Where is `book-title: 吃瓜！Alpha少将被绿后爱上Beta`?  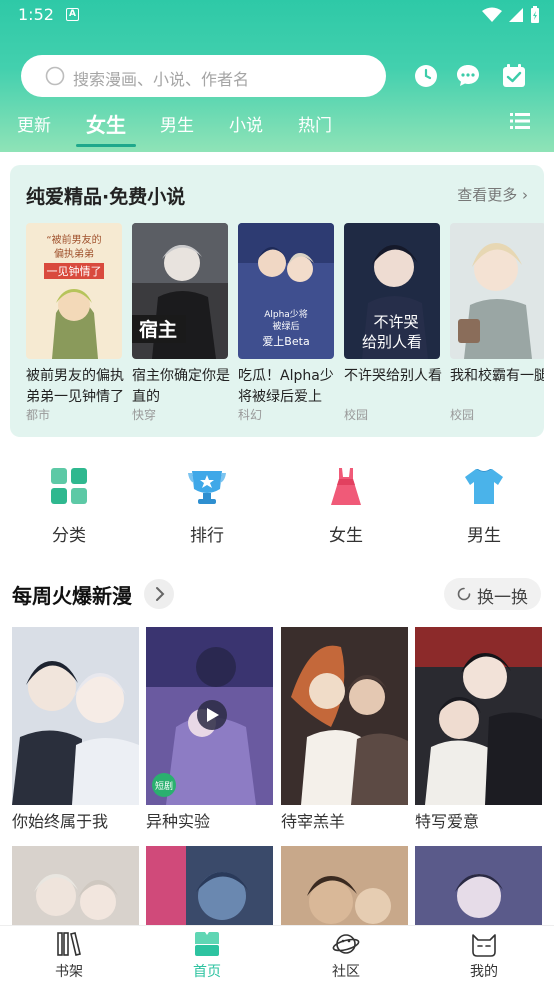
book-title: 吃瓜！Alpha少将被绿后爱上Beta is located at coordinates (286, 386).